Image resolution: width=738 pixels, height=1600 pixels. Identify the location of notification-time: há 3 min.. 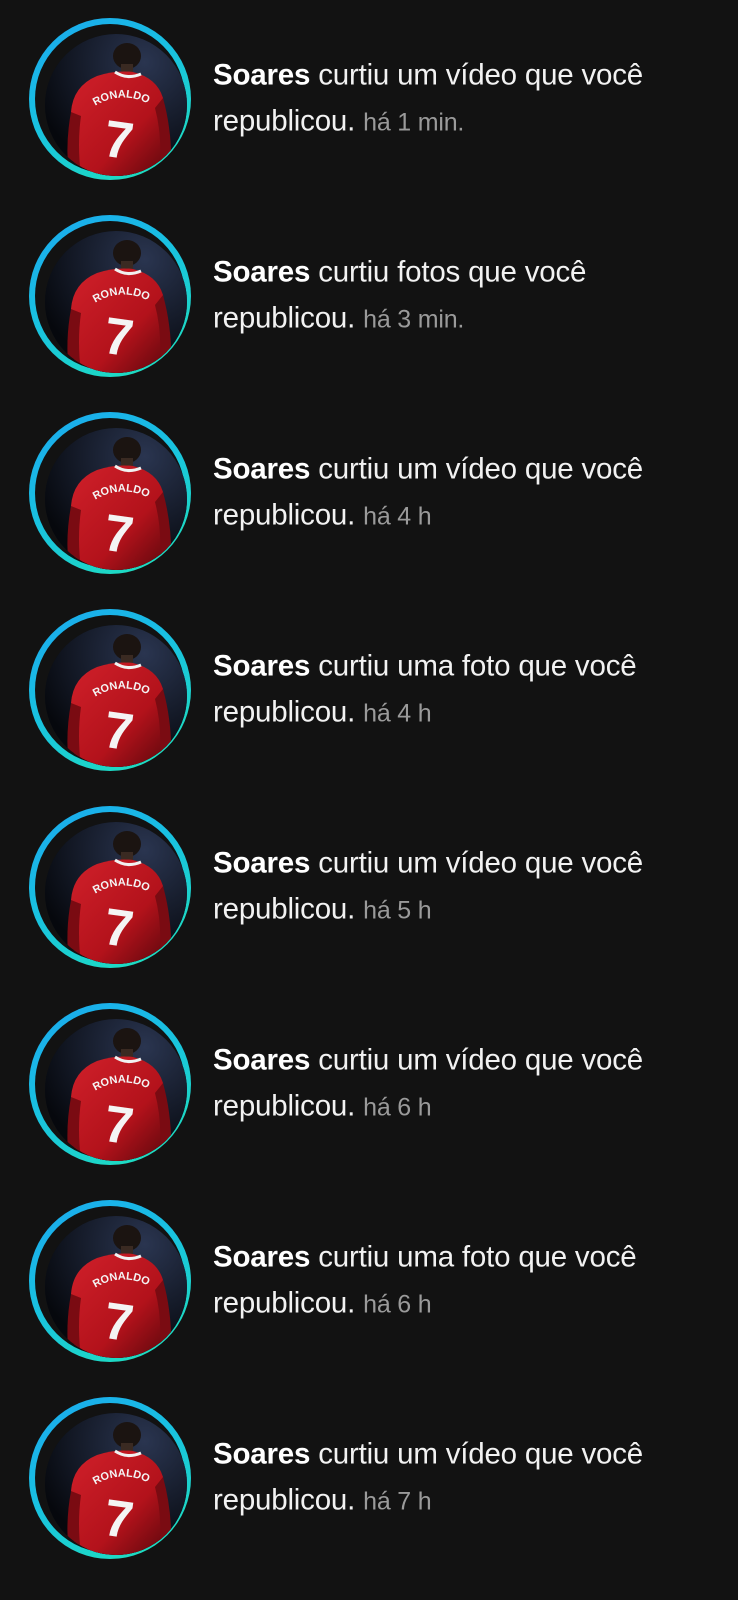
(414, 319).